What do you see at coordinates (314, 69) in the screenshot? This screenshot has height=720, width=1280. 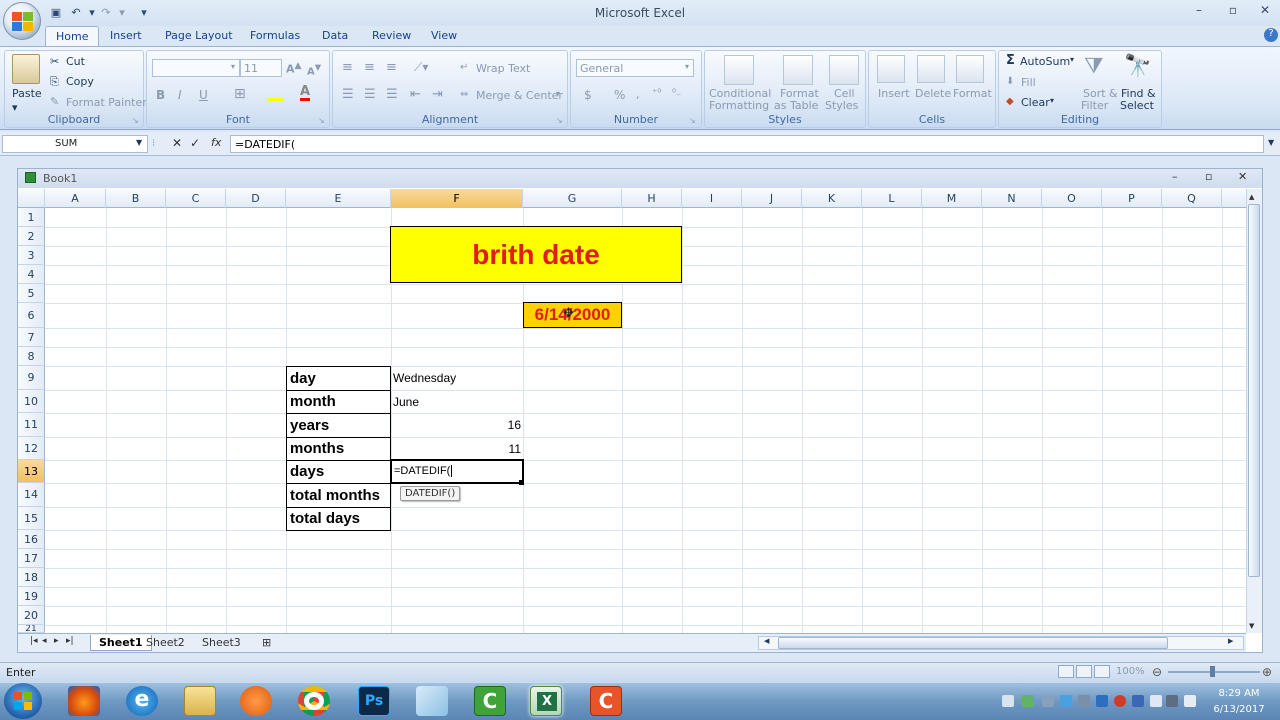 I see `shrink-font-icon: A▼` at bounding box center [314, 69].